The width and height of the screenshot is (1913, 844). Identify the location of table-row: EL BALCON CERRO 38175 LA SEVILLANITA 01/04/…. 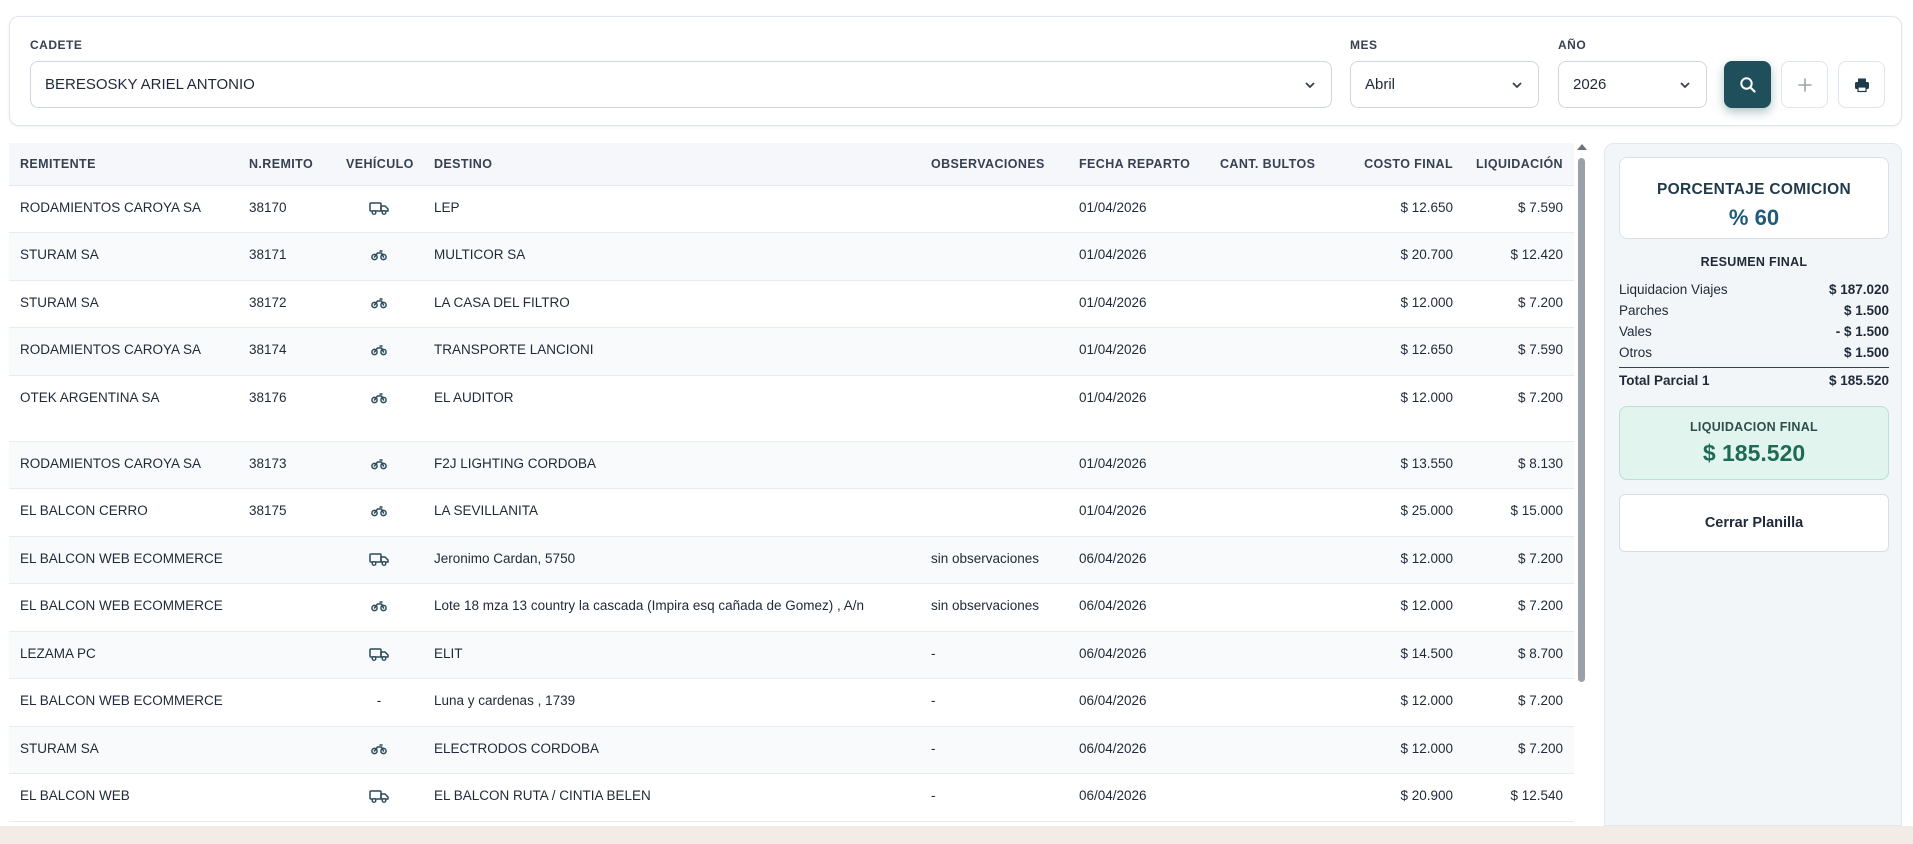
(791, 512).